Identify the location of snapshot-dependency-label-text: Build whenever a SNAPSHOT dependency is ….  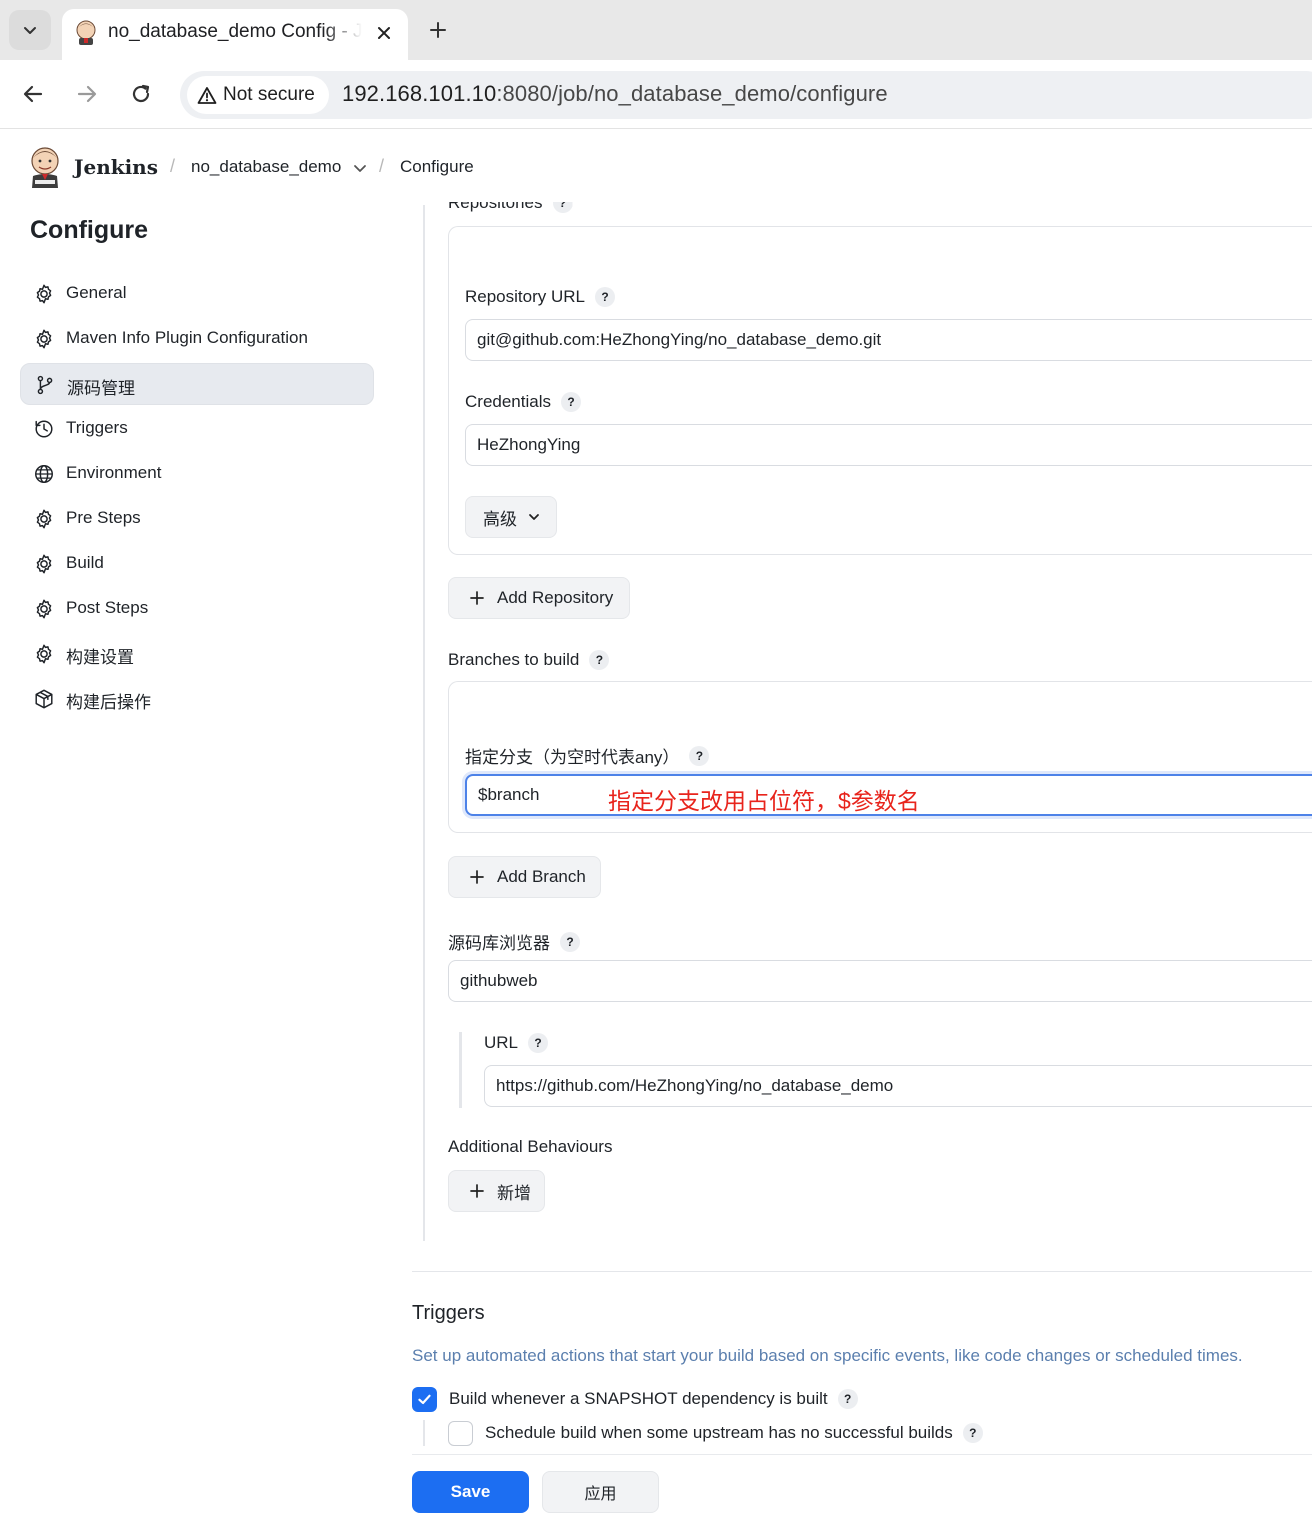
(638, 1398).